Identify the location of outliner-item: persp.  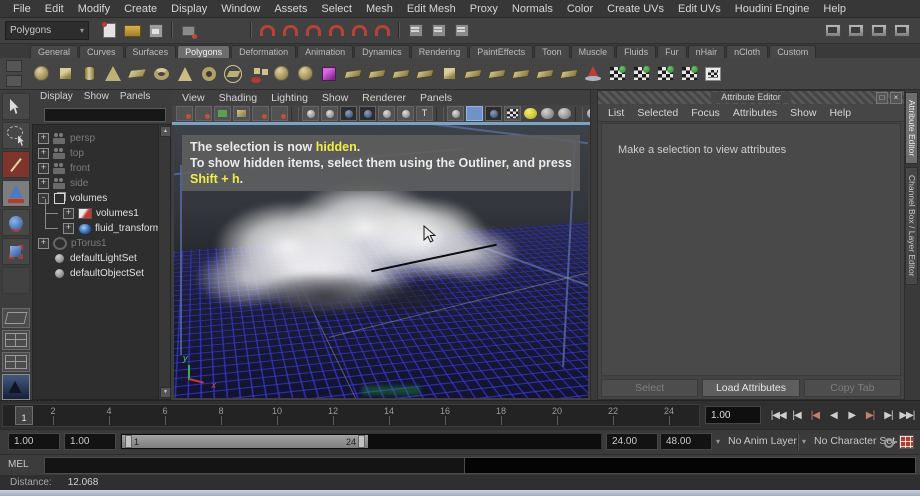
(101, 138).